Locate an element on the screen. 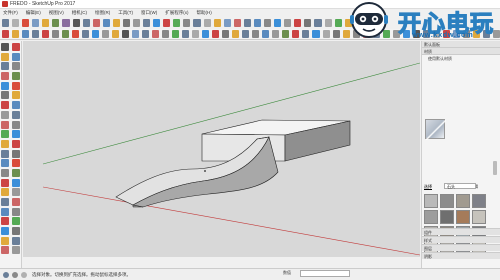 This screenshot has height=280, width=500. menu-view: 视图(V) is located at coordinates (56, 13).